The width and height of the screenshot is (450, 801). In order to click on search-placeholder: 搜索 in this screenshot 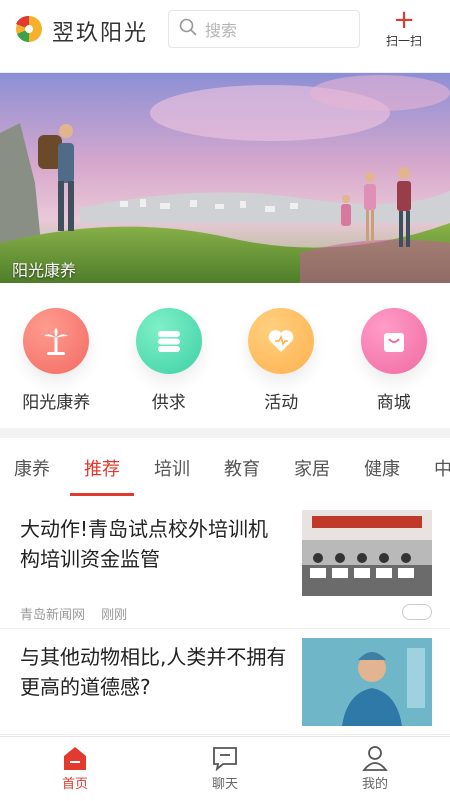, I will do `click(221, 30)`.